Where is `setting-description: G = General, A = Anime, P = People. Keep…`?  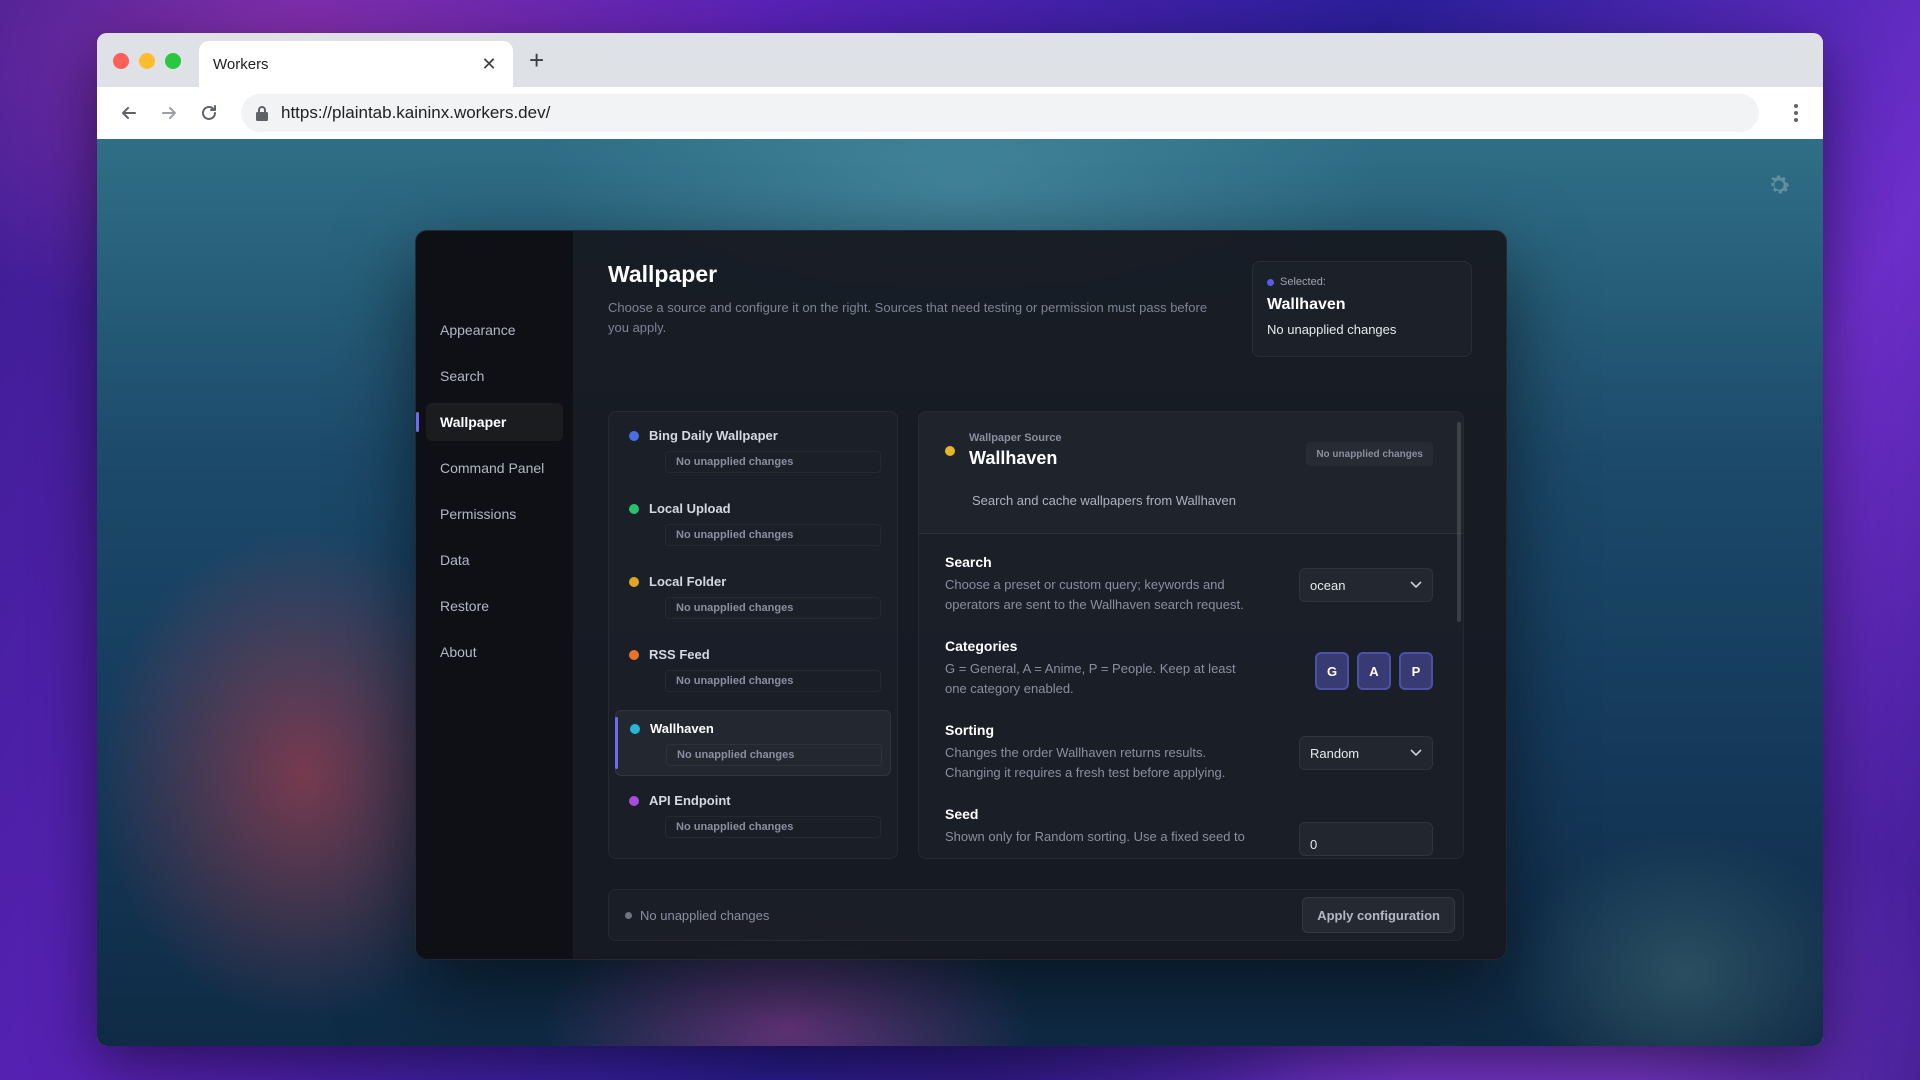
setting-description: G = General, A = Anime, P = People. Keep… is located at coordinates (1090, 678).